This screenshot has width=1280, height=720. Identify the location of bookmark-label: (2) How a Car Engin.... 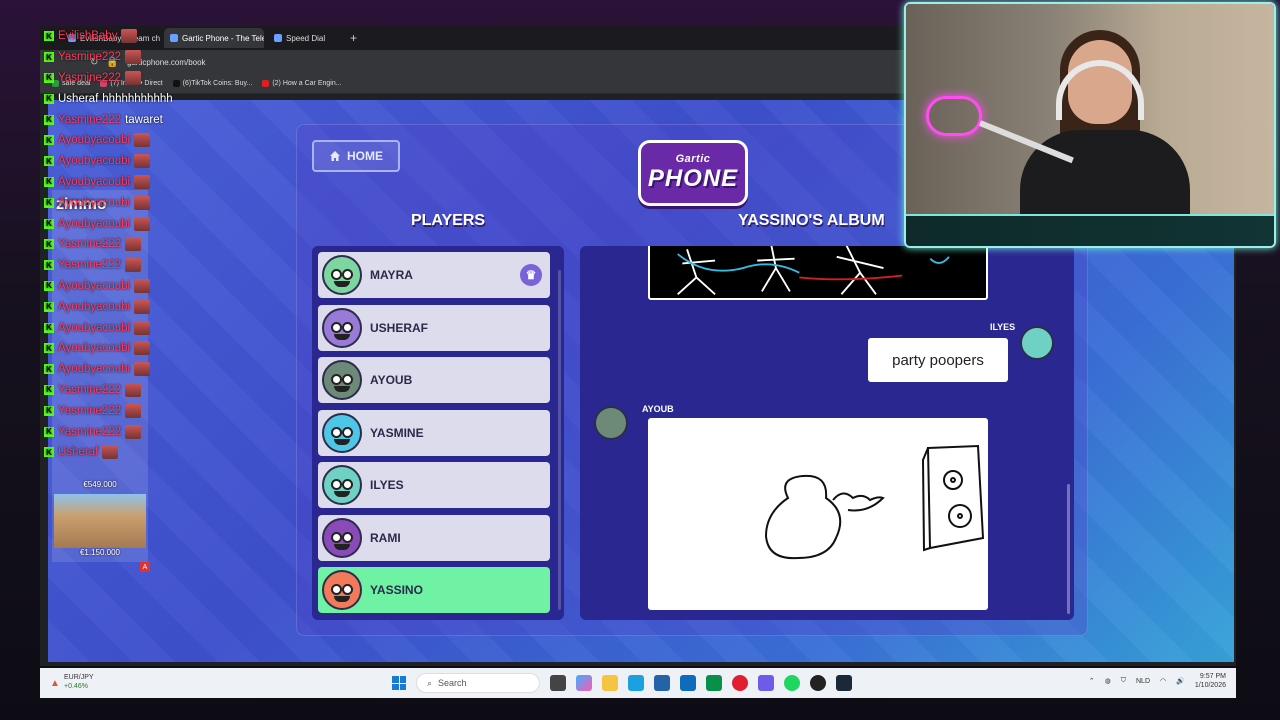
(307, 83).